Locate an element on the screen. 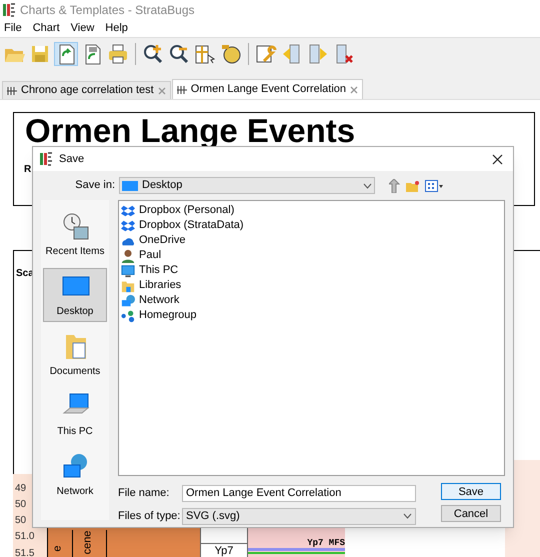 This screenshot has height=557, width=540. event-label: Yp7 MFS is located at coordinates (325, 543).